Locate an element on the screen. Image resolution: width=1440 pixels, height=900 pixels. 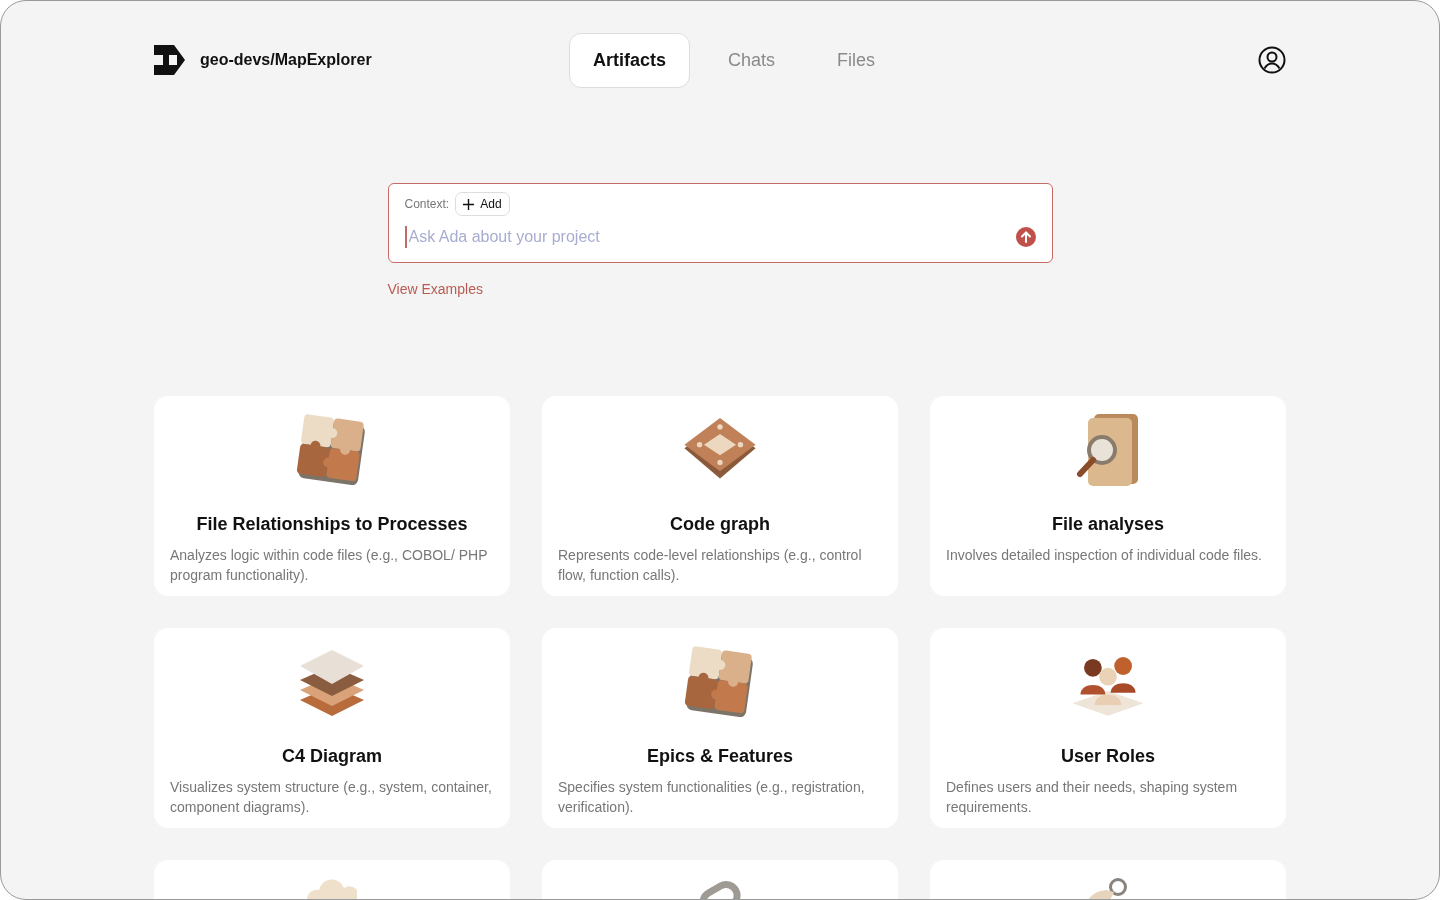
card-description: Analyzes logic within code files (e.g., COBOL/ PHP program functionality). is located at coordinates (329, 565).